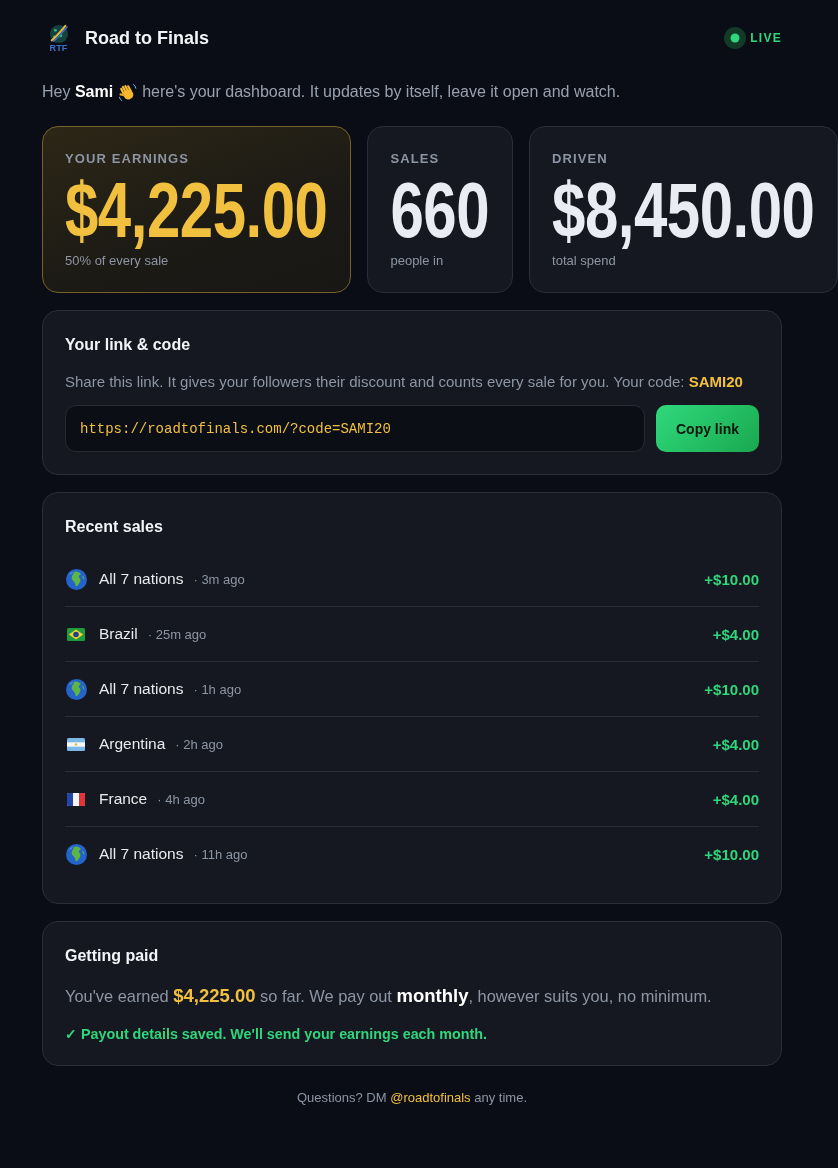 Image resolution: width=838 pixels, height=1168 pixels. What do you see at coordinates (389, 996) in the screenshot?
I see `payout-text: You've earned $4,225.00 so far. We pay out monthly, however suits you, no minimum.` at bounding box center [389, 996].